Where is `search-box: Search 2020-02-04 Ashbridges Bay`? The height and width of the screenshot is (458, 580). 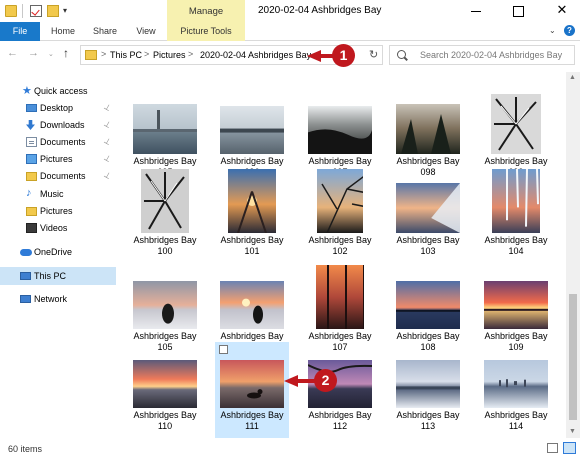
search-box: Search 2020-02-04 Ashbridges Bay is located at coordinates (482, 55).